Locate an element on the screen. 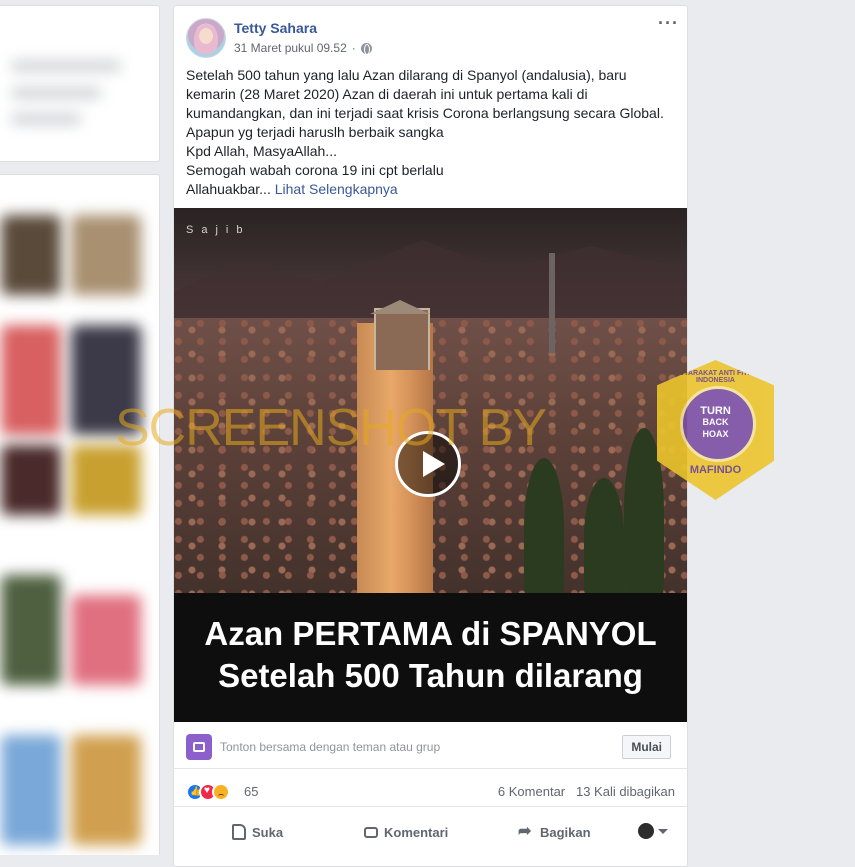 Image resolution: width=855 pixels, height=867 pixels. post-text-line: Semogah wabah corona 19 ini cpt berlalu is located at coordinates (315, 170).